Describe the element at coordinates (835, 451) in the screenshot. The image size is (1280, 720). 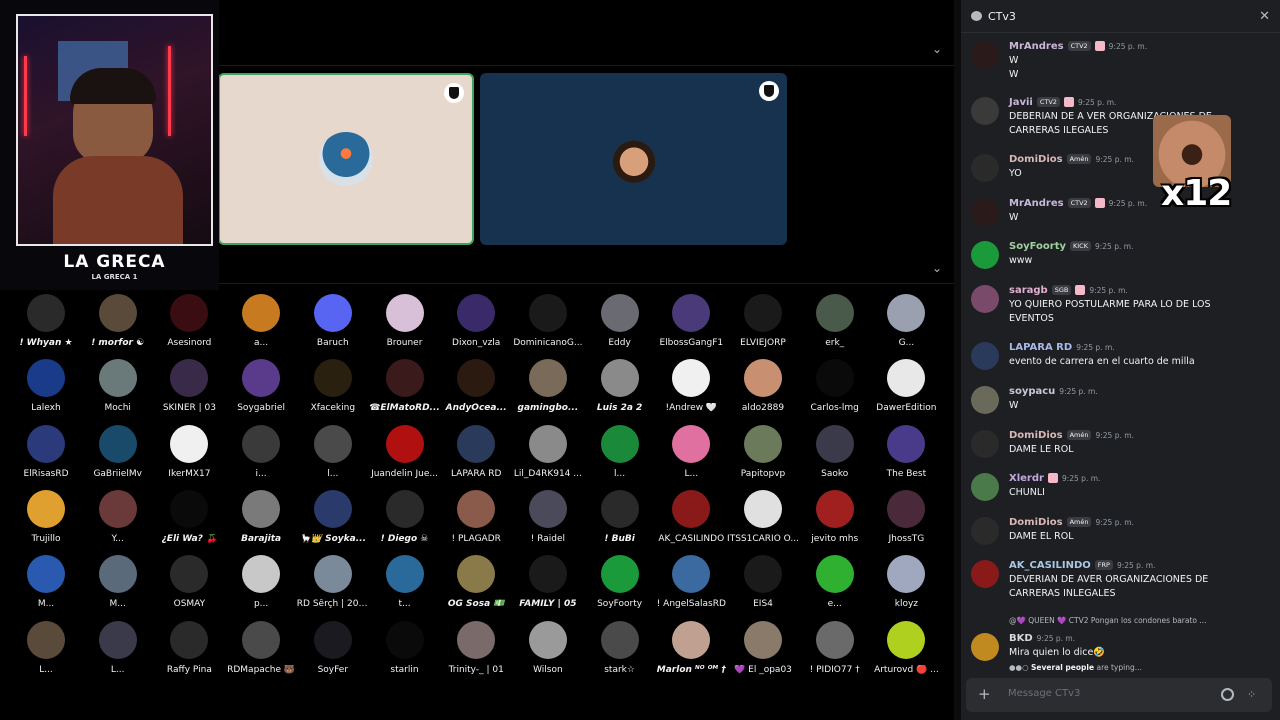
I see `member-tile: Saoko` at that location.